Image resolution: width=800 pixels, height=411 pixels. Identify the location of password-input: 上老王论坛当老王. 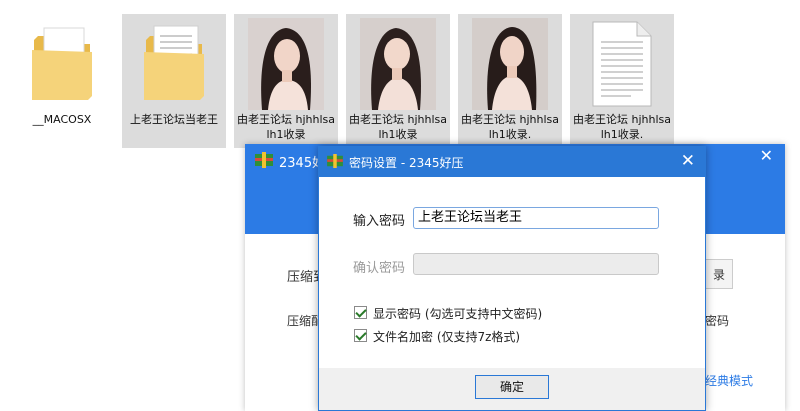
(536, 218).